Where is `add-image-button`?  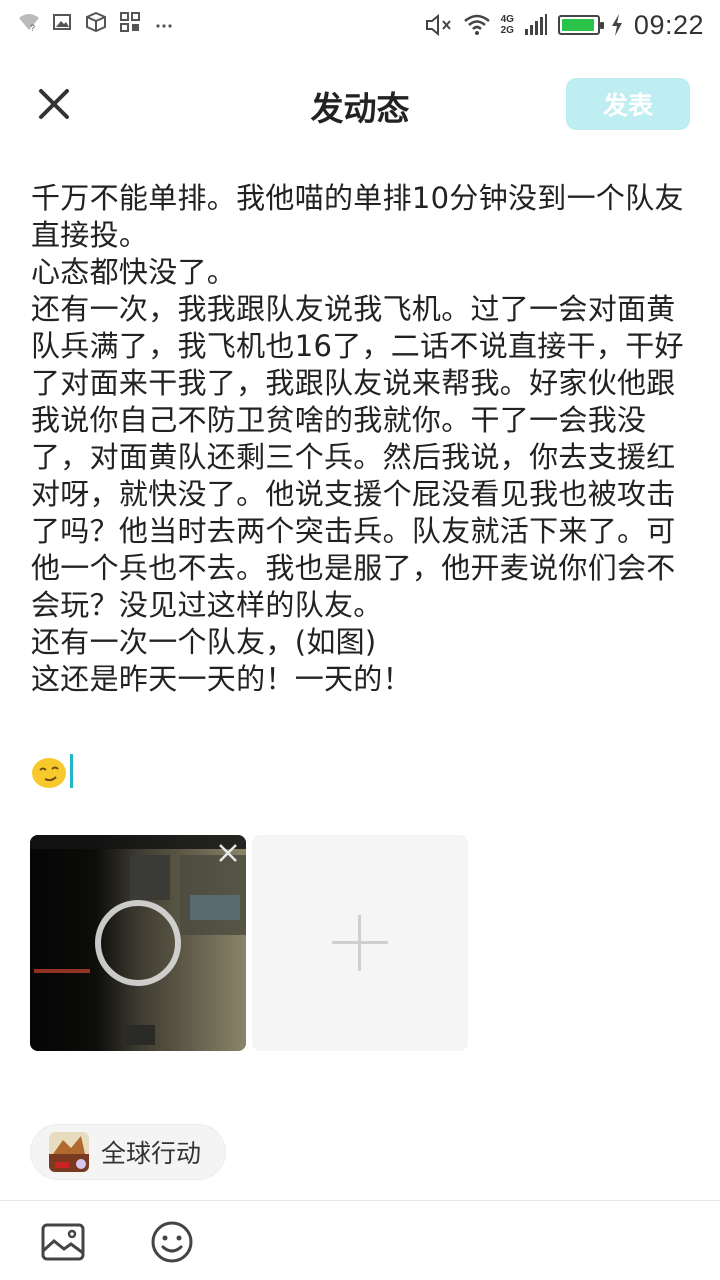 add-image-button is located at coordinates (360, 943).